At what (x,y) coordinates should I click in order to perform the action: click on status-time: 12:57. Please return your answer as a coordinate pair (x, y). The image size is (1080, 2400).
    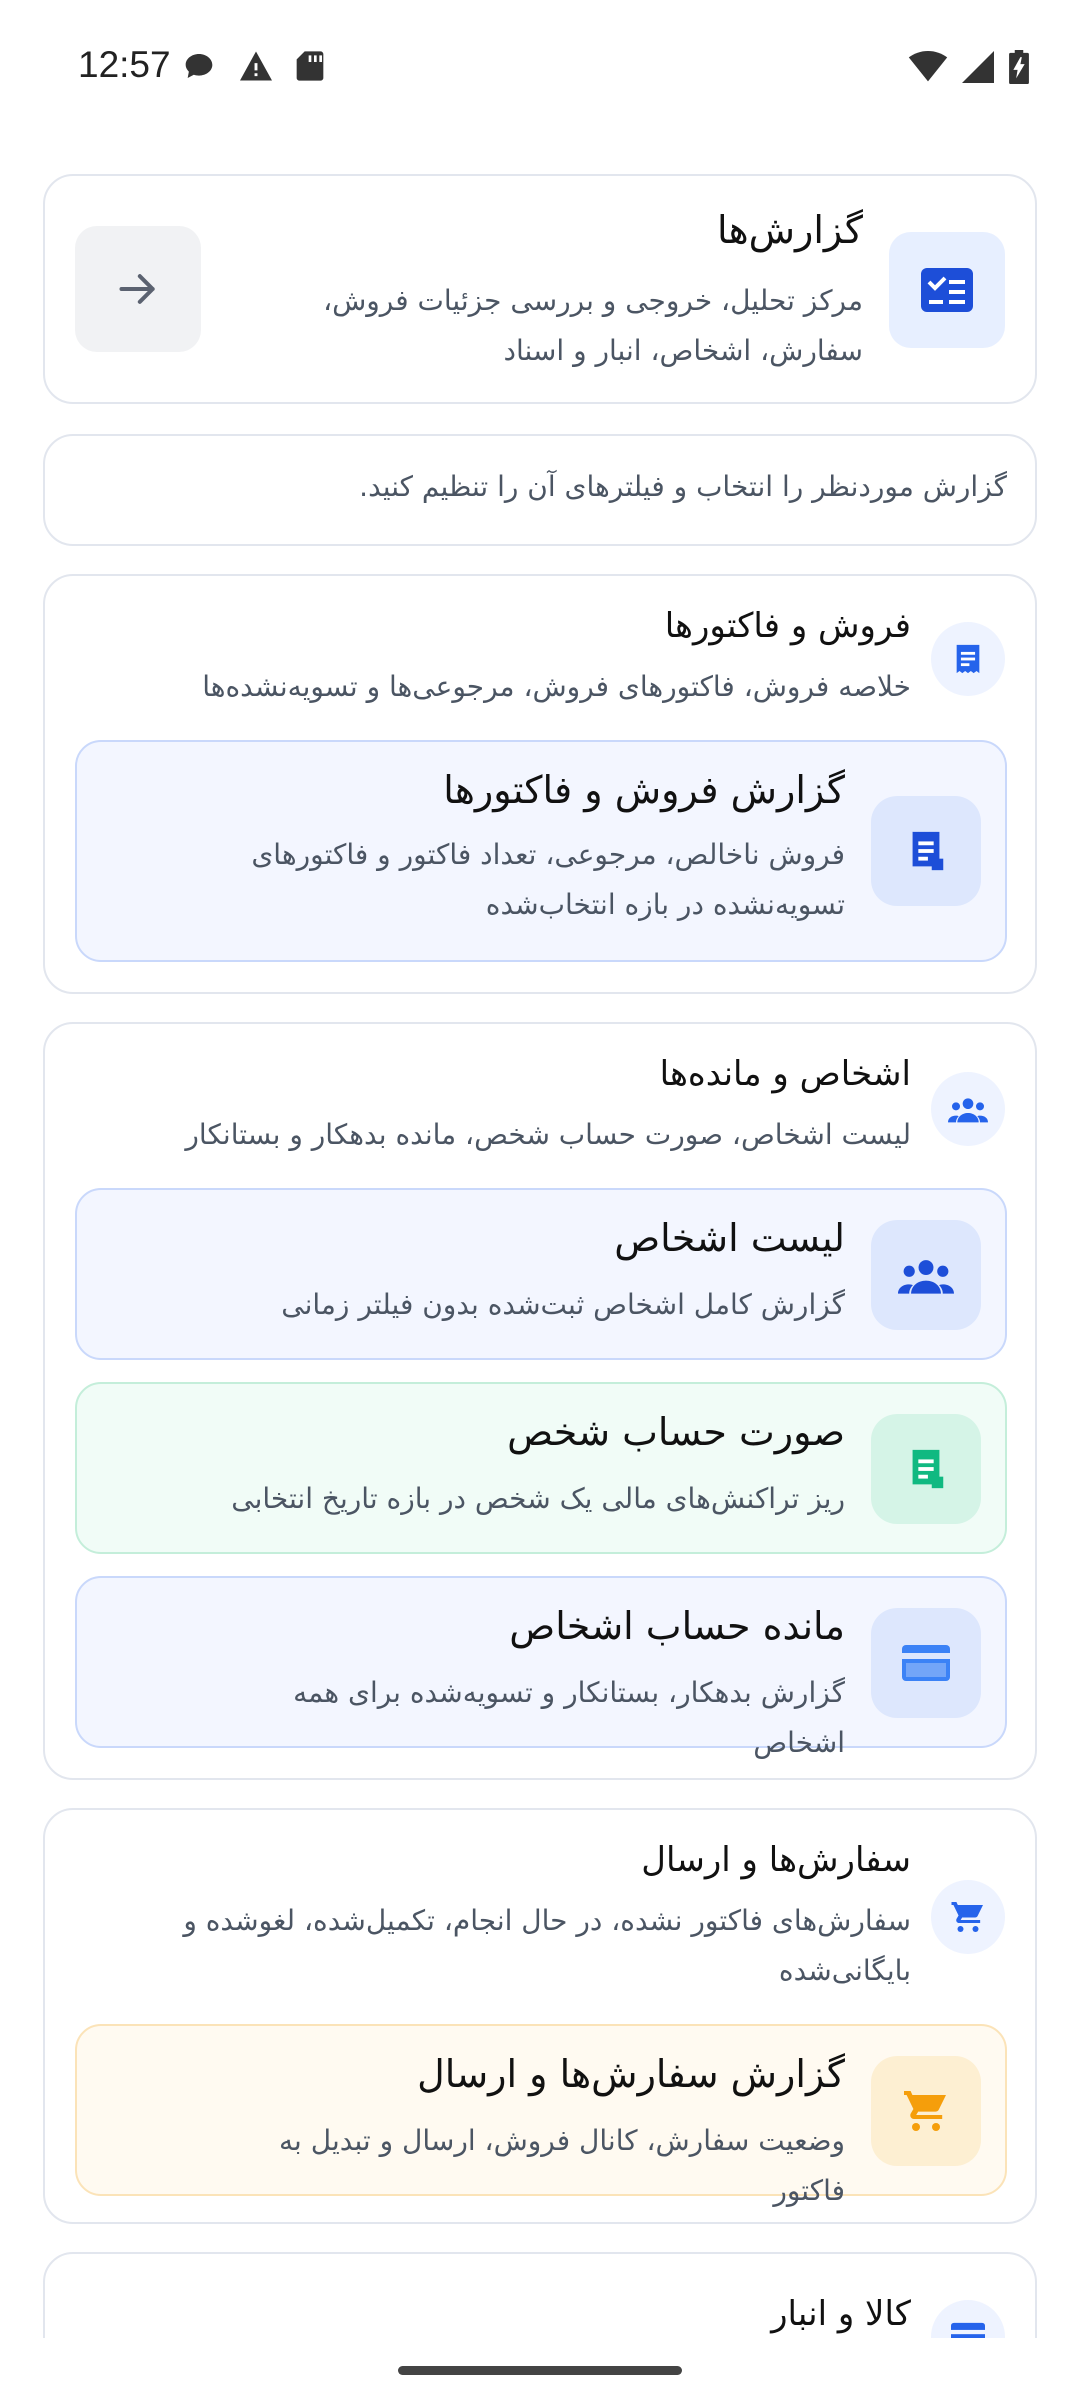
    Looking at the image, I should click on (124, 64).